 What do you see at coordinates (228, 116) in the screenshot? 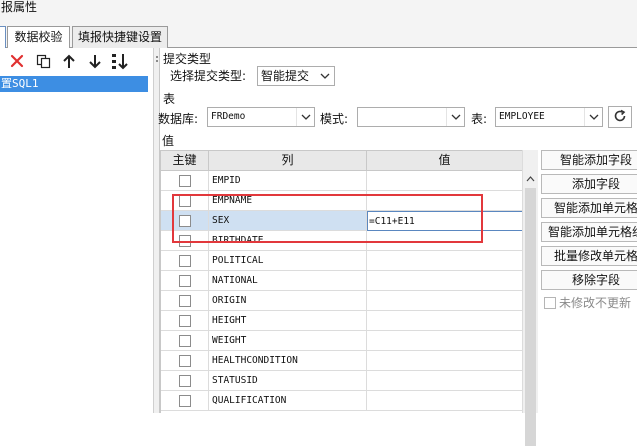
I see `database-value: FRDemo` at bounding box center [228, 116].